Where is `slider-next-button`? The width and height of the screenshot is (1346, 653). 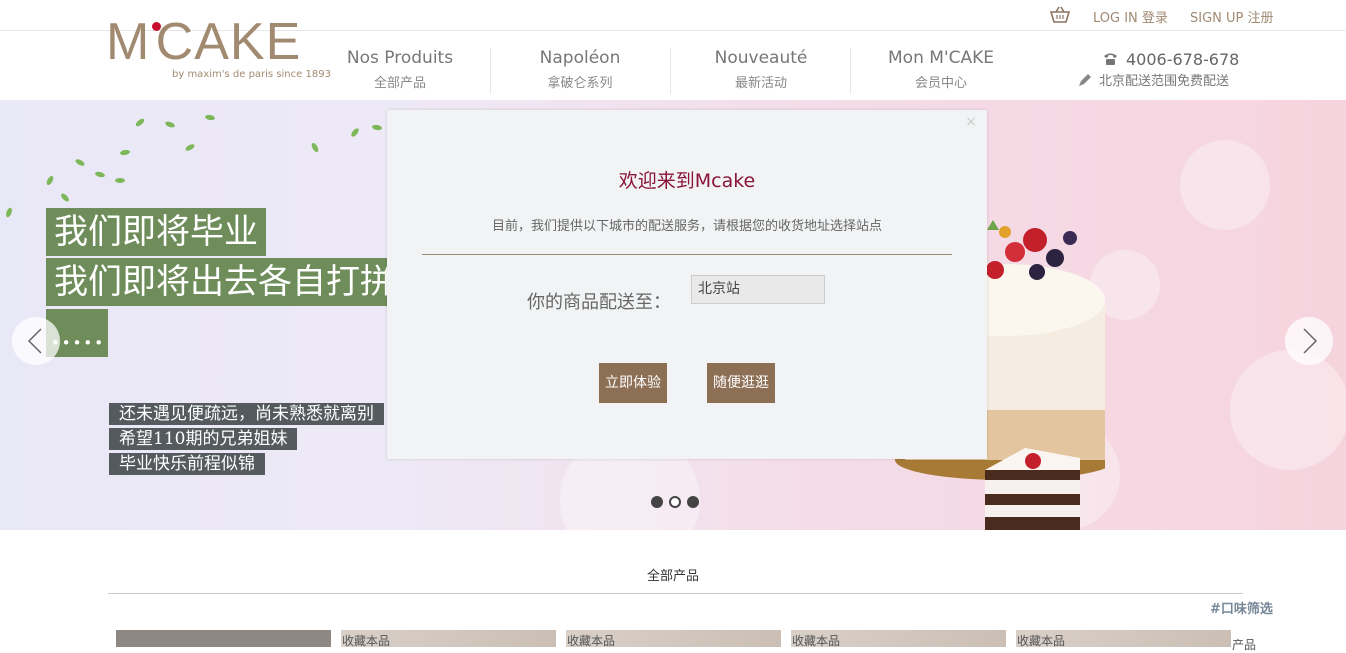 slider-next-button is located at coordinates (1309, 341).